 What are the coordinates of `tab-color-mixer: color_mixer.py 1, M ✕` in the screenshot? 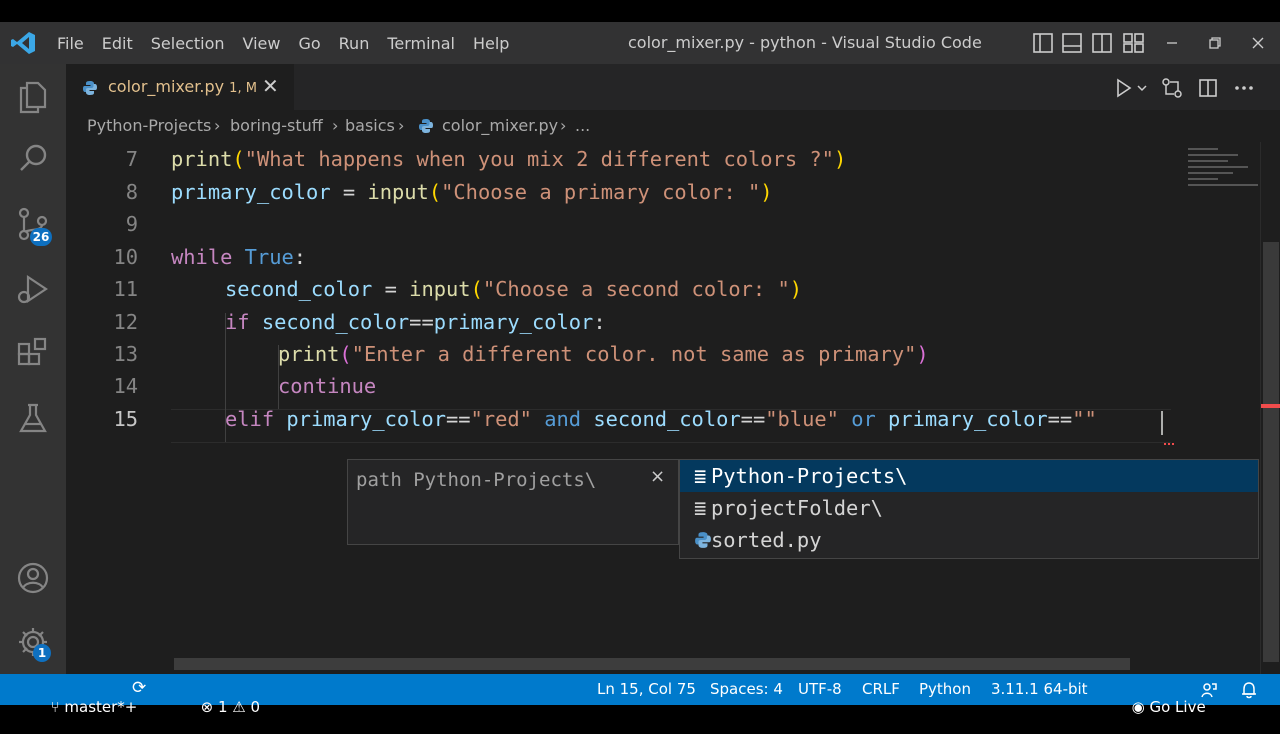 It's located at (180, 87).